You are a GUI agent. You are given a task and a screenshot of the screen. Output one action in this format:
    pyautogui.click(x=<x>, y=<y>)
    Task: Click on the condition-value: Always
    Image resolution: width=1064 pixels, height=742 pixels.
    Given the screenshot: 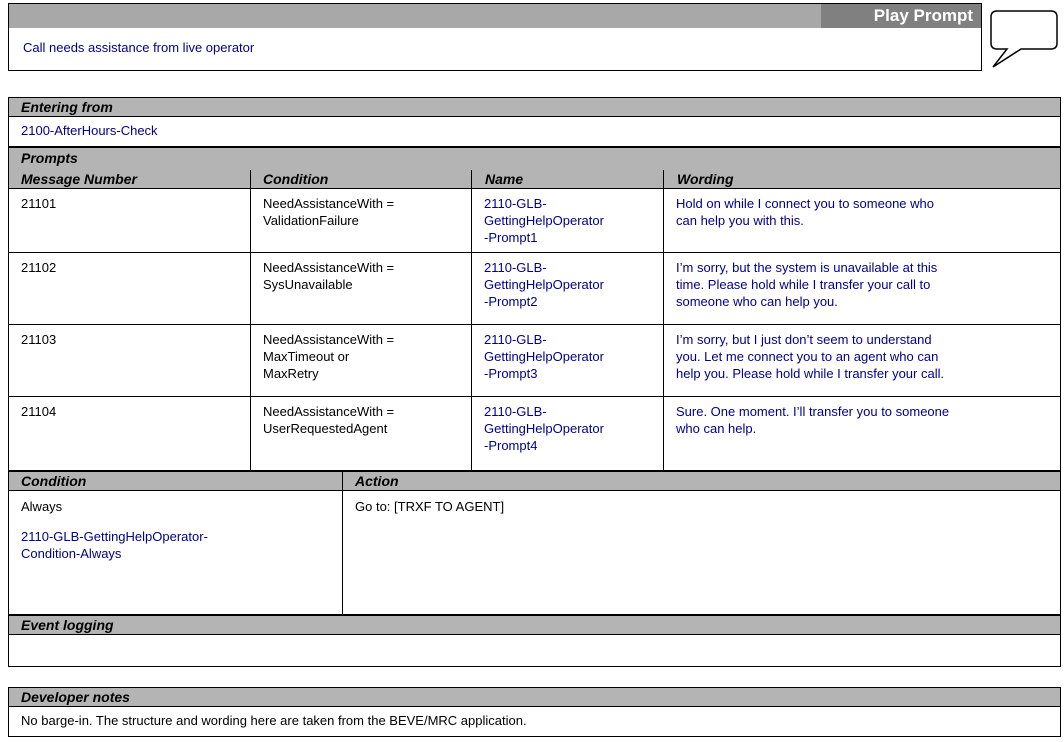 What is the action you would take?
    pyautogui.click(x=42, y=506)
    